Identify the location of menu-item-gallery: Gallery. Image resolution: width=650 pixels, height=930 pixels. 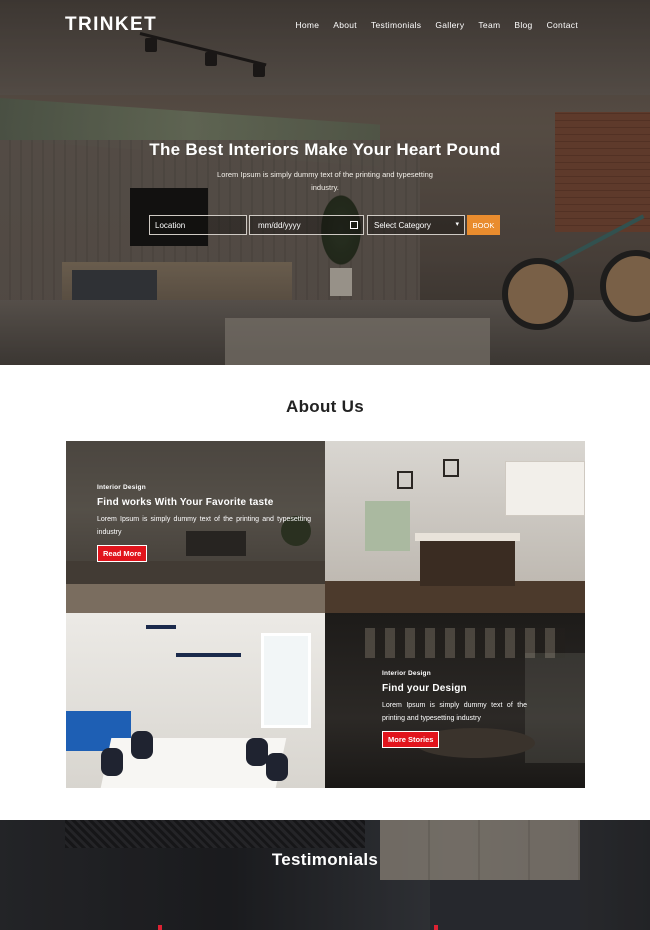
(449, 25).